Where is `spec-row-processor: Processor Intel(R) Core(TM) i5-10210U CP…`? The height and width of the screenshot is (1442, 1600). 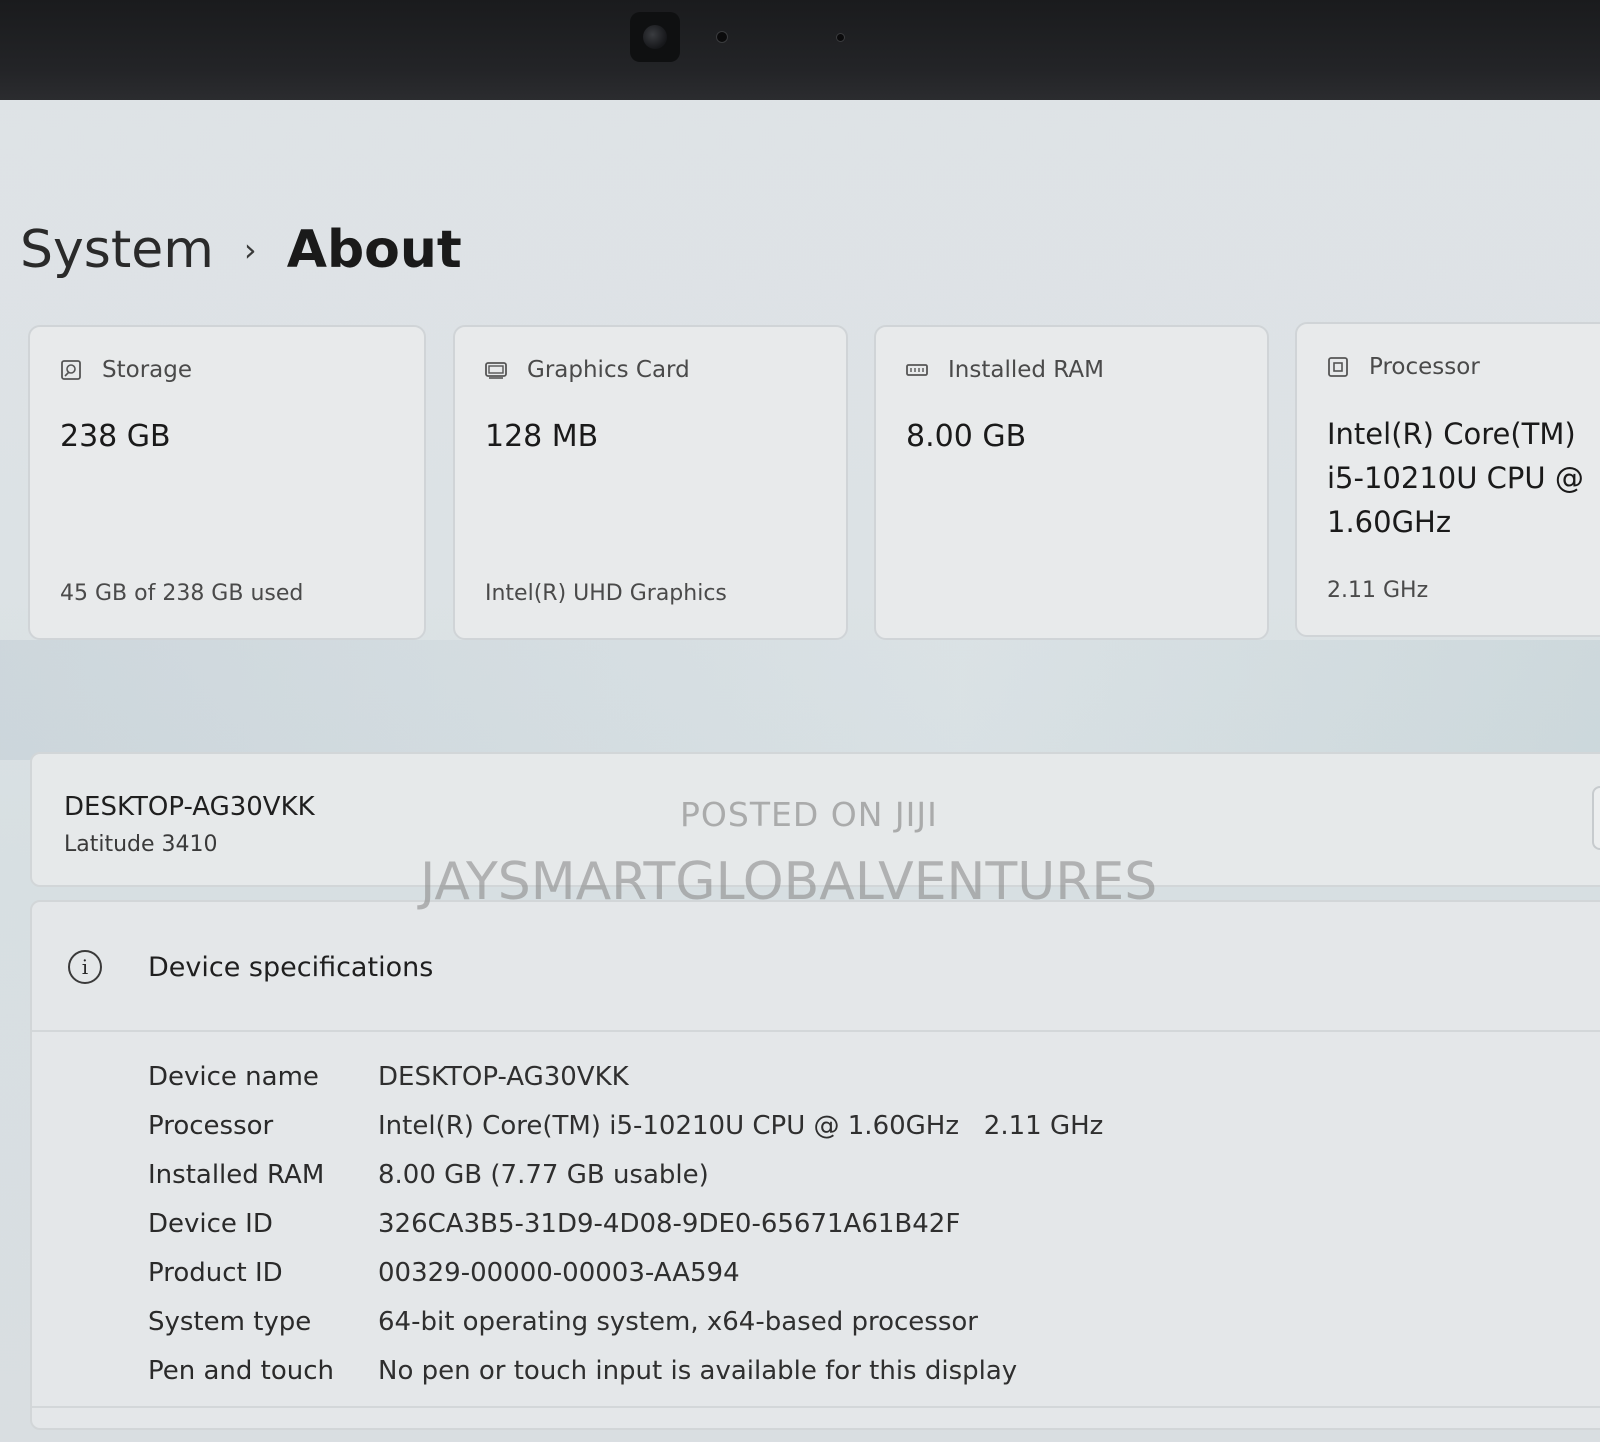
spec-row-processor: Processor Intel(R) Core(TM) i5-10210U CP… is located at coordinates (625, 1125).